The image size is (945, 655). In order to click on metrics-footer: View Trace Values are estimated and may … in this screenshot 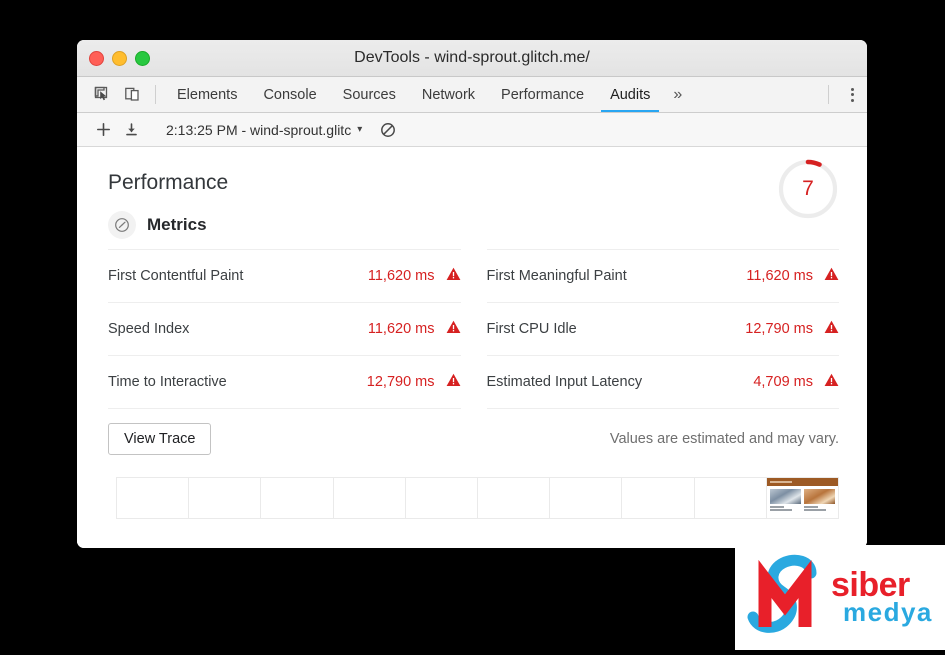, I will do `click(472, 439)`.